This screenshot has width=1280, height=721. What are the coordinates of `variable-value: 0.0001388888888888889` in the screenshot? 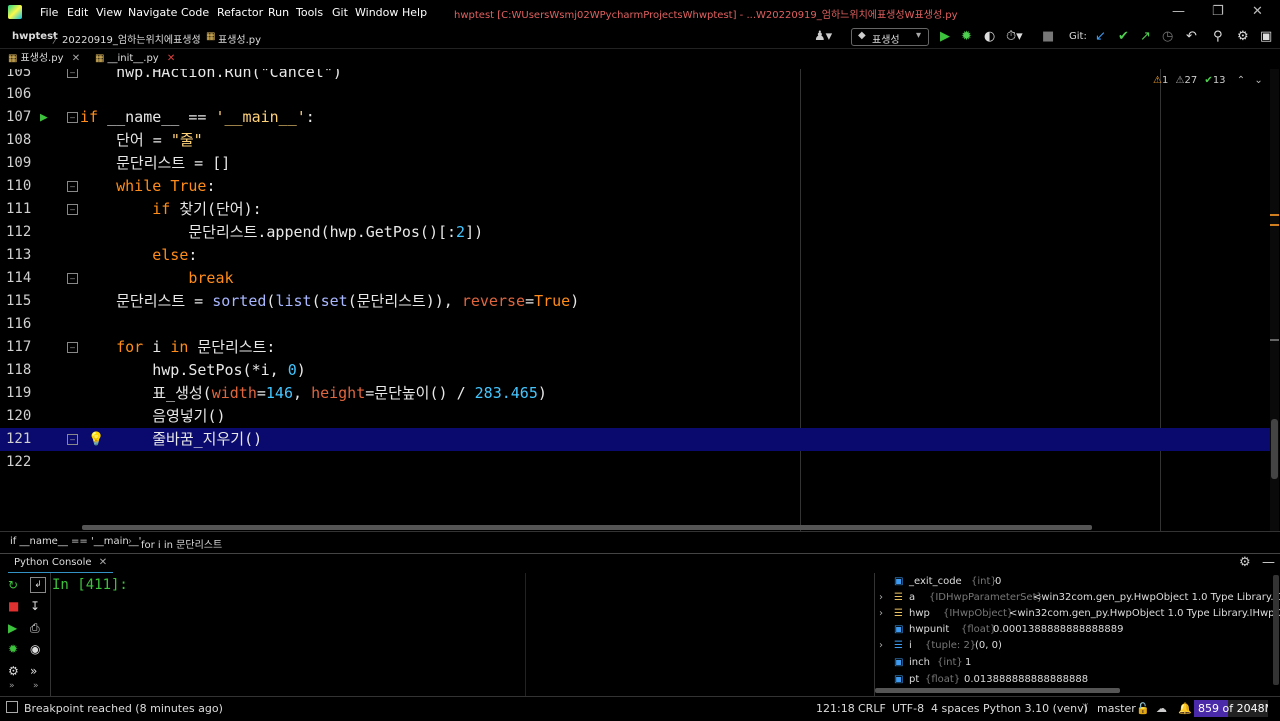 It's located at (1058, 629).